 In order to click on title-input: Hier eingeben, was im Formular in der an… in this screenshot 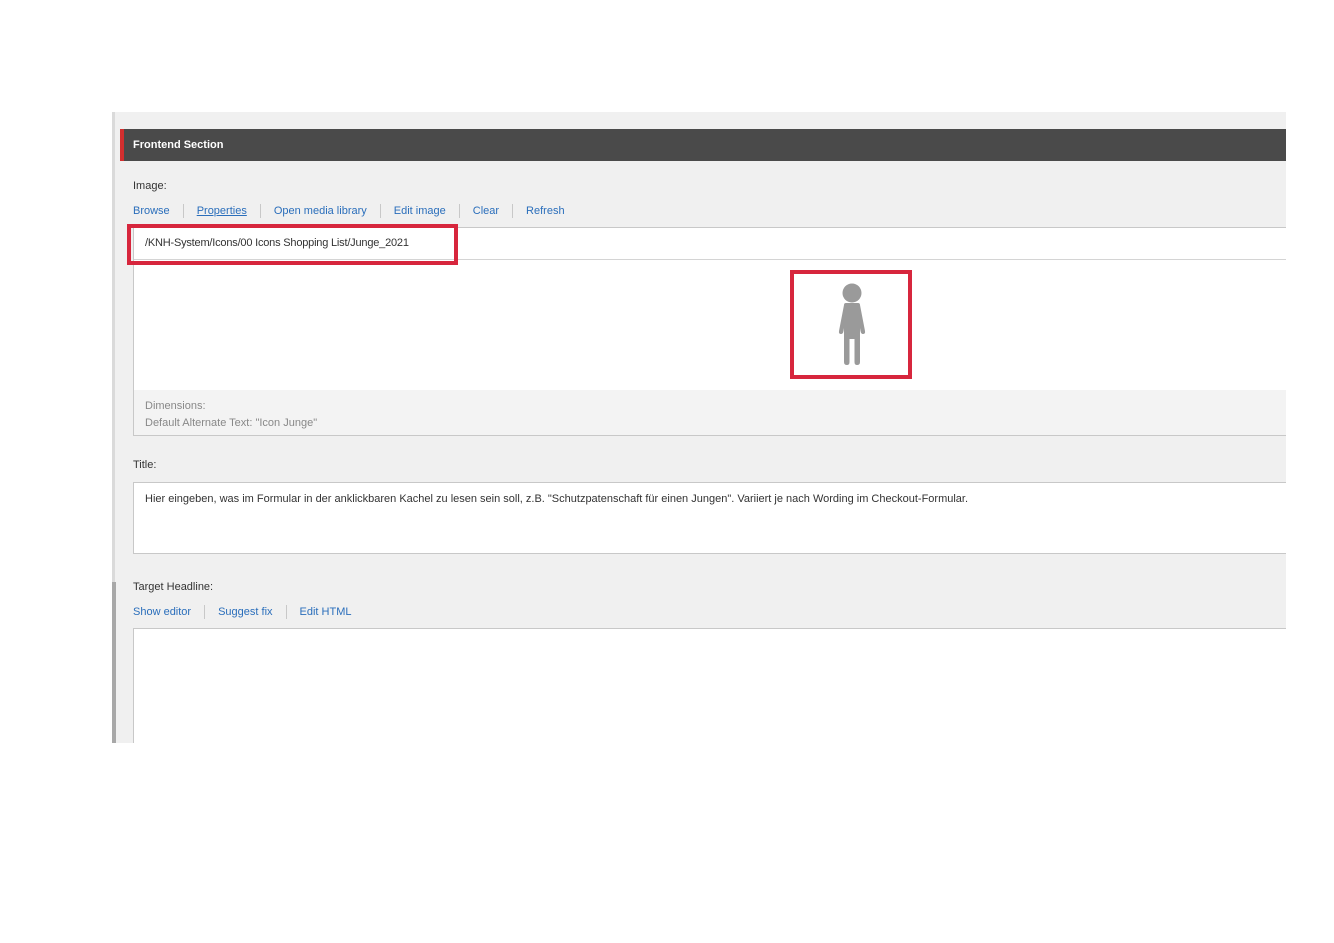, I will do `click(709, 518)`.